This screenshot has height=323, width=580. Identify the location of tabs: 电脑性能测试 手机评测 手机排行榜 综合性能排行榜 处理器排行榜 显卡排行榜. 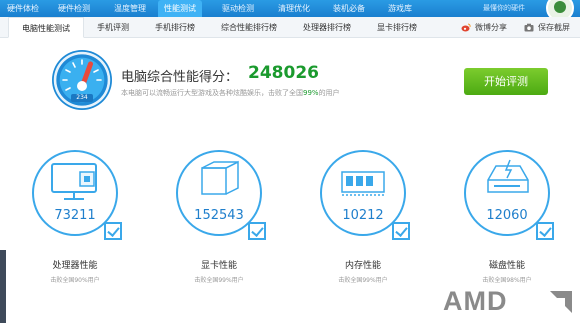
(219, 27).